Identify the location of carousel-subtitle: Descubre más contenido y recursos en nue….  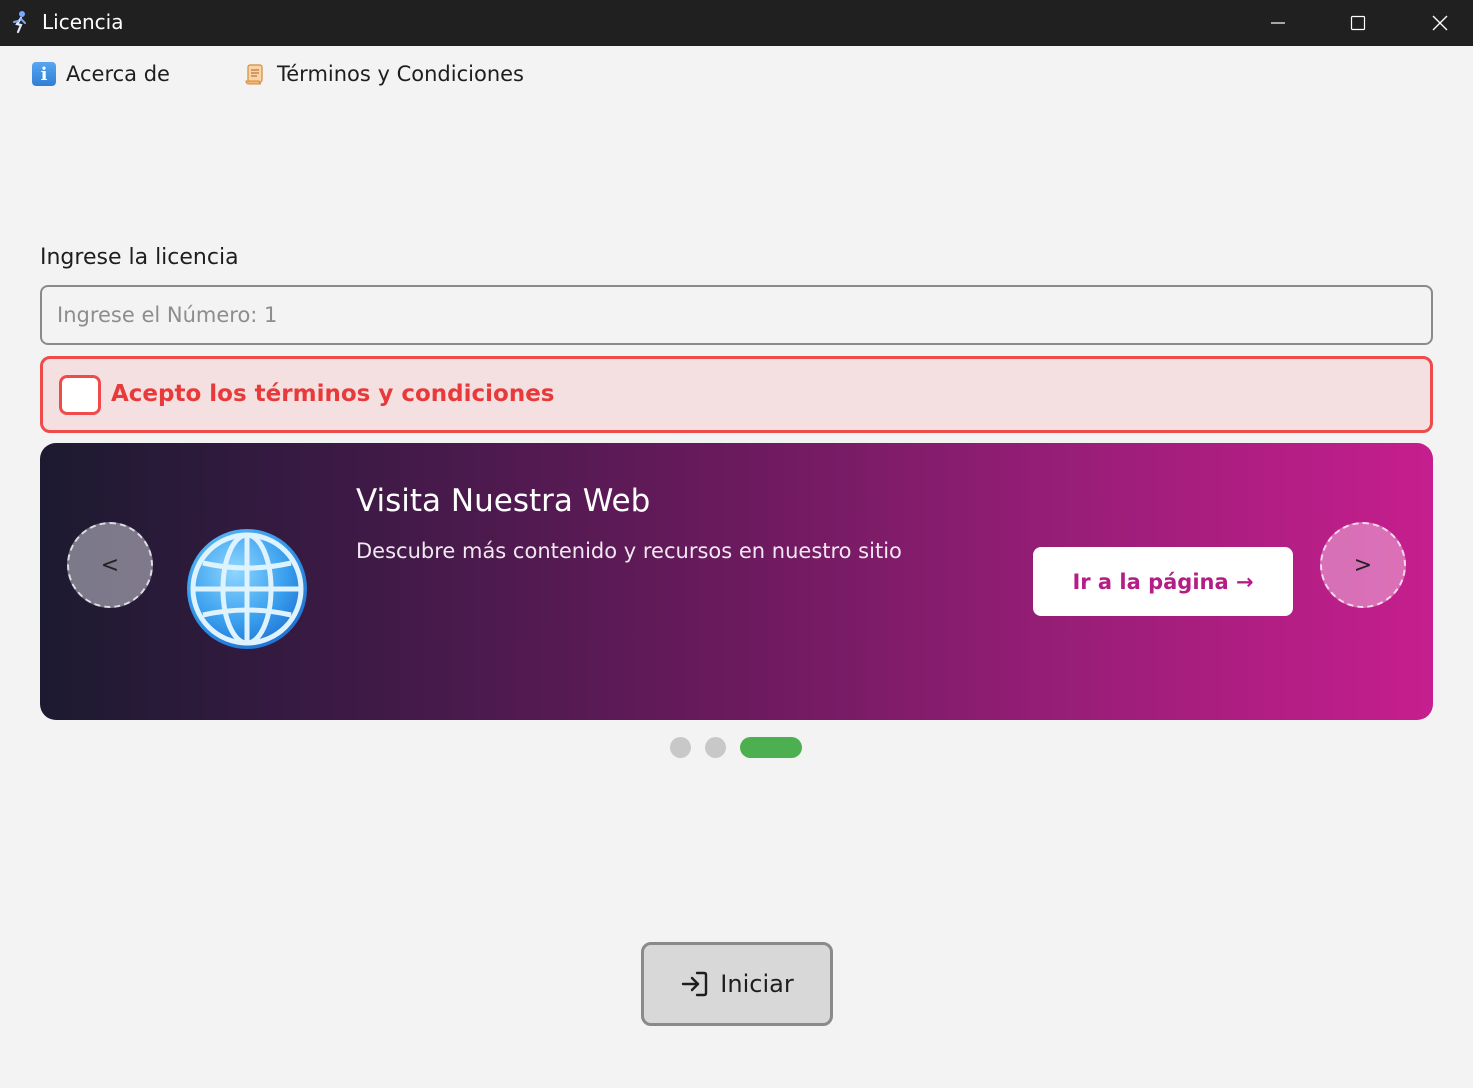
(629, 551).